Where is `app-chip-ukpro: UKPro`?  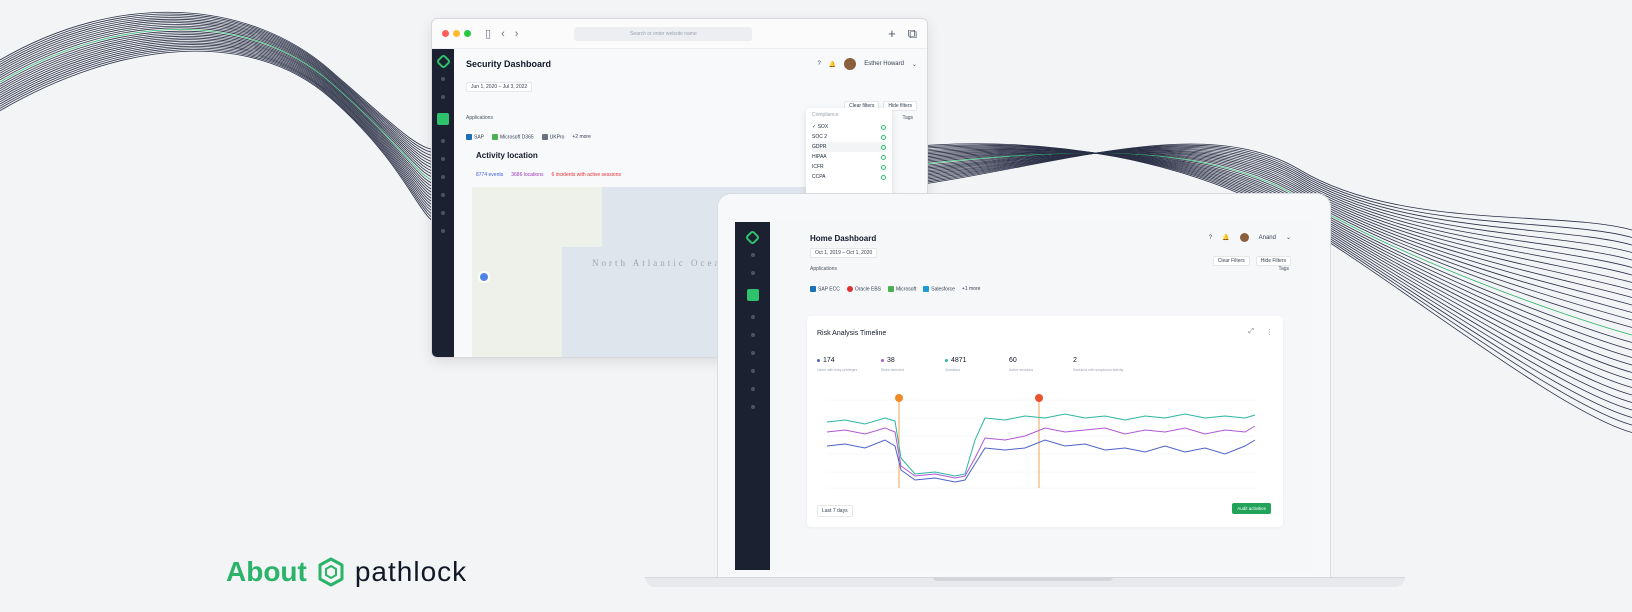 app-chip-ukpro: UKPro is located at coordinates (552, 137).